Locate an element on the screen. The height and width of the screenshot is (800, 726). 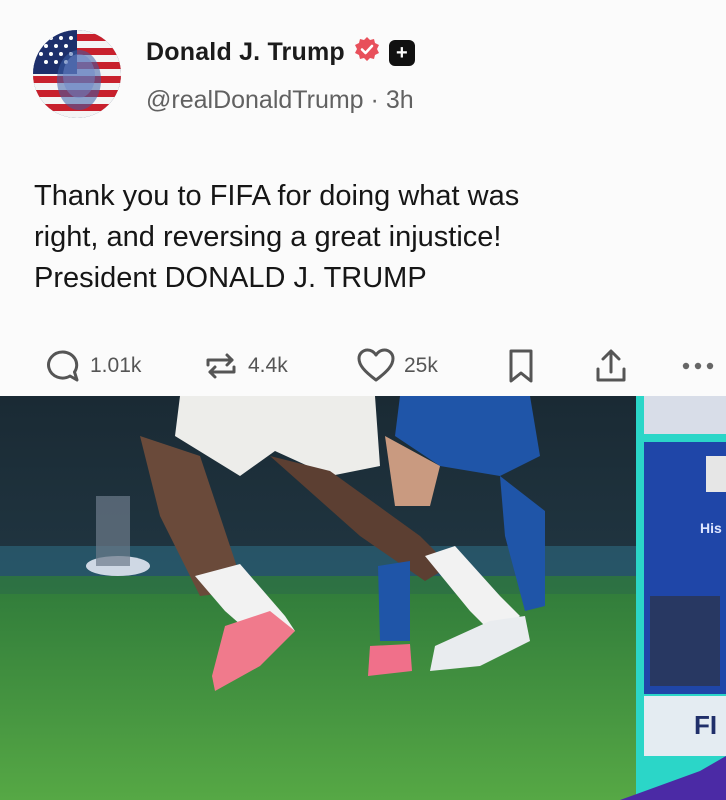
post-text-line: right, and reversing a great injustice! is located at coordinates (268, 237).